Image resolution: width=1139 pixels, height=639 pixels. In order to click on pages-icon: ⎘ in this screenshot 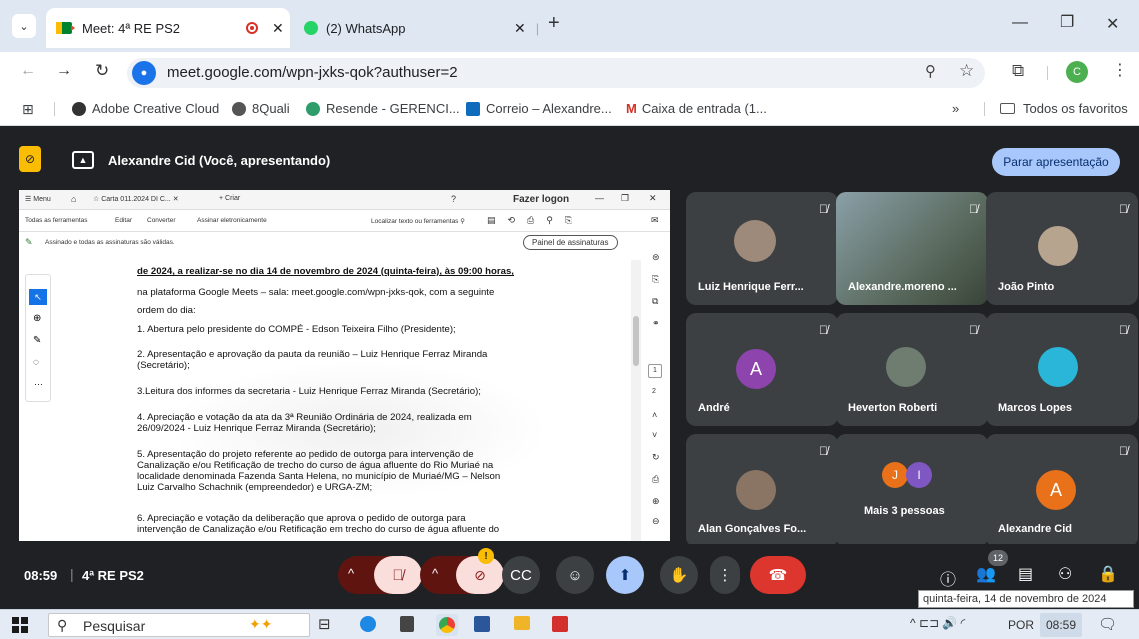, I will do `click(655, 279)`.